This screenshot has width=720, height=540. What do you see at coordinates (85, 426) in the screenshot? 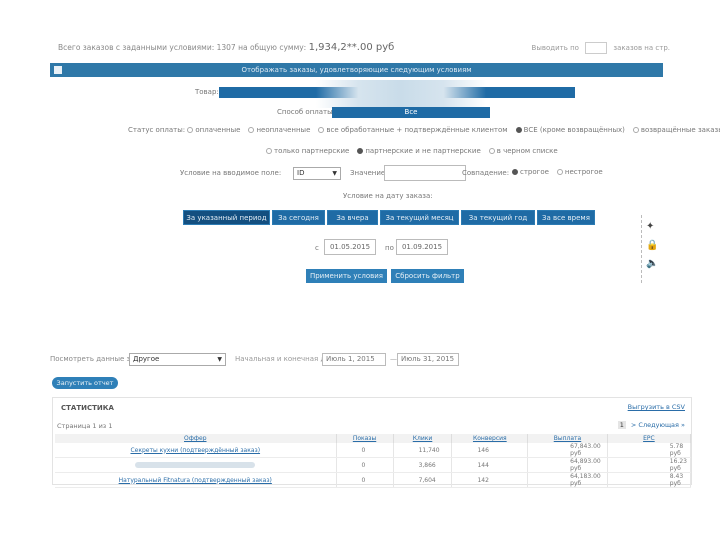
I see `page-indicator: Страница 1 из 1` at bounding box center [85, 426].